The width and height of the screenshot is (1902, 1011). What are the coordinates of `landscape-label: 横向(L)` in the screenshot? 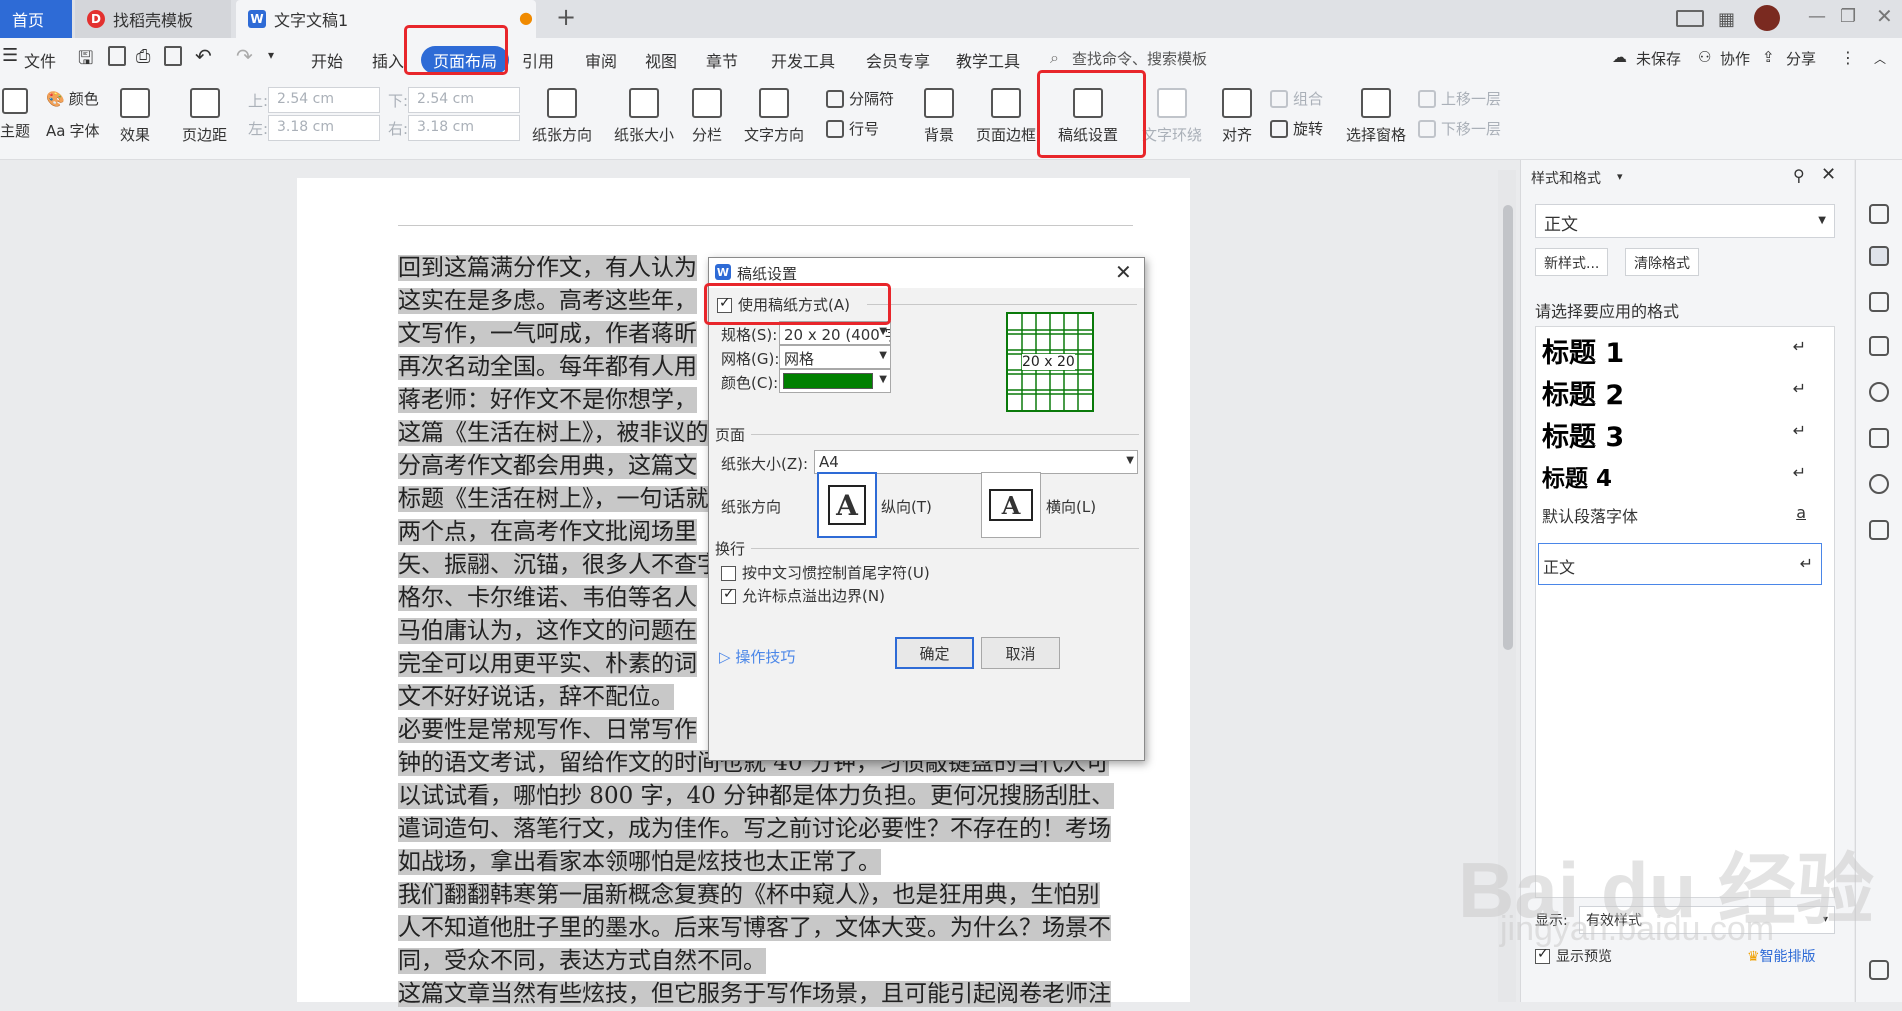 It's located at (1071, 506).